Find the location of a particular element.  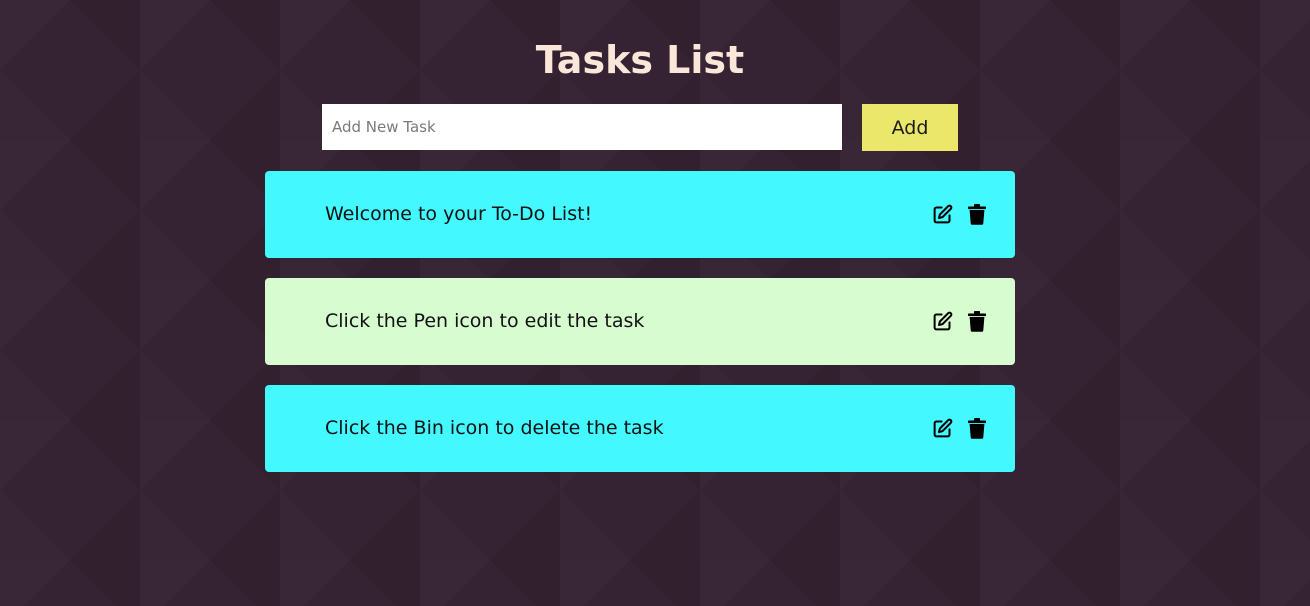

add-task-button: Add is located at coordinates (910, 127).